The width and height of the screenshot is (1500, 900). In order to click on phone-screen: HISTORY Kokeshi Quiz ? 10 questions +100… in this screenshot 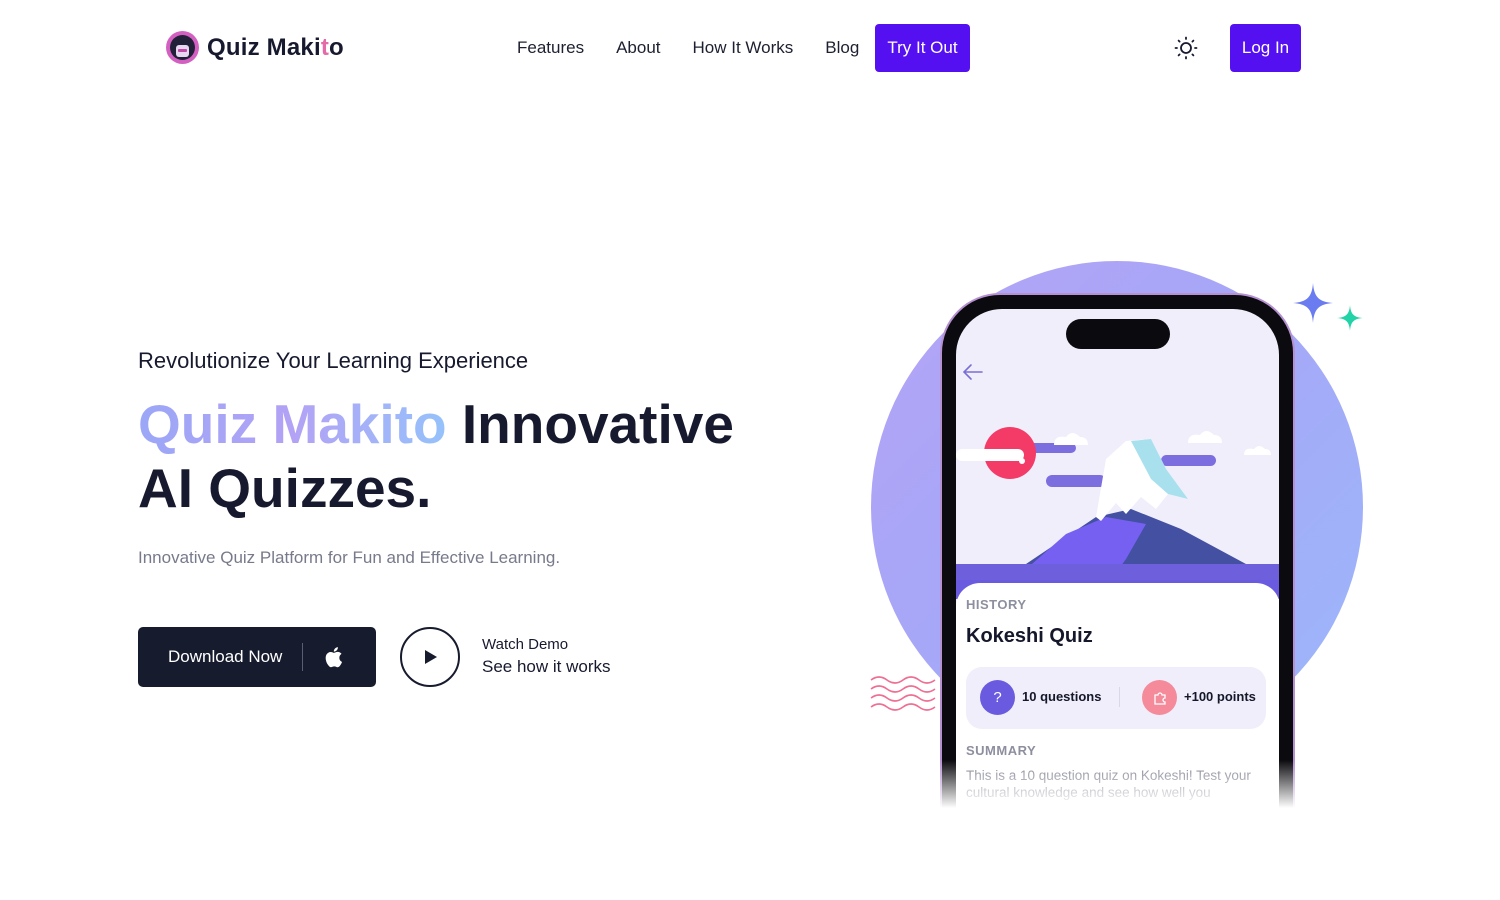, I will do `click(1117, 561)`.